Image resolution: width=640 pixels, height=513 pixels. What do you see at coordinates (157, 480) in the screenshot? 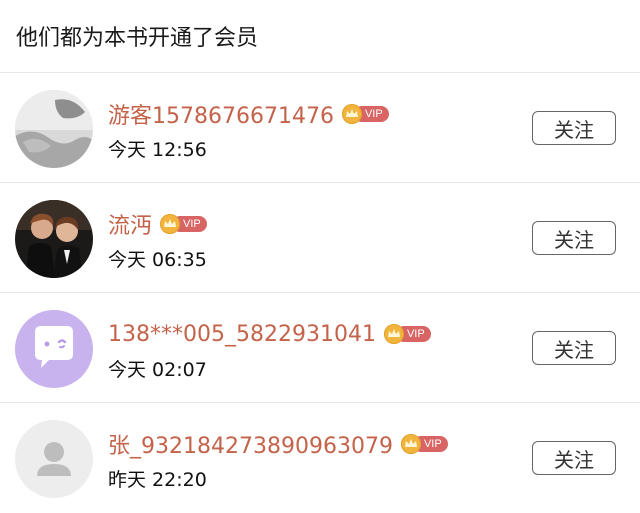
I see `open-time: 昨天 22:20` at bounding box center [157, 480].